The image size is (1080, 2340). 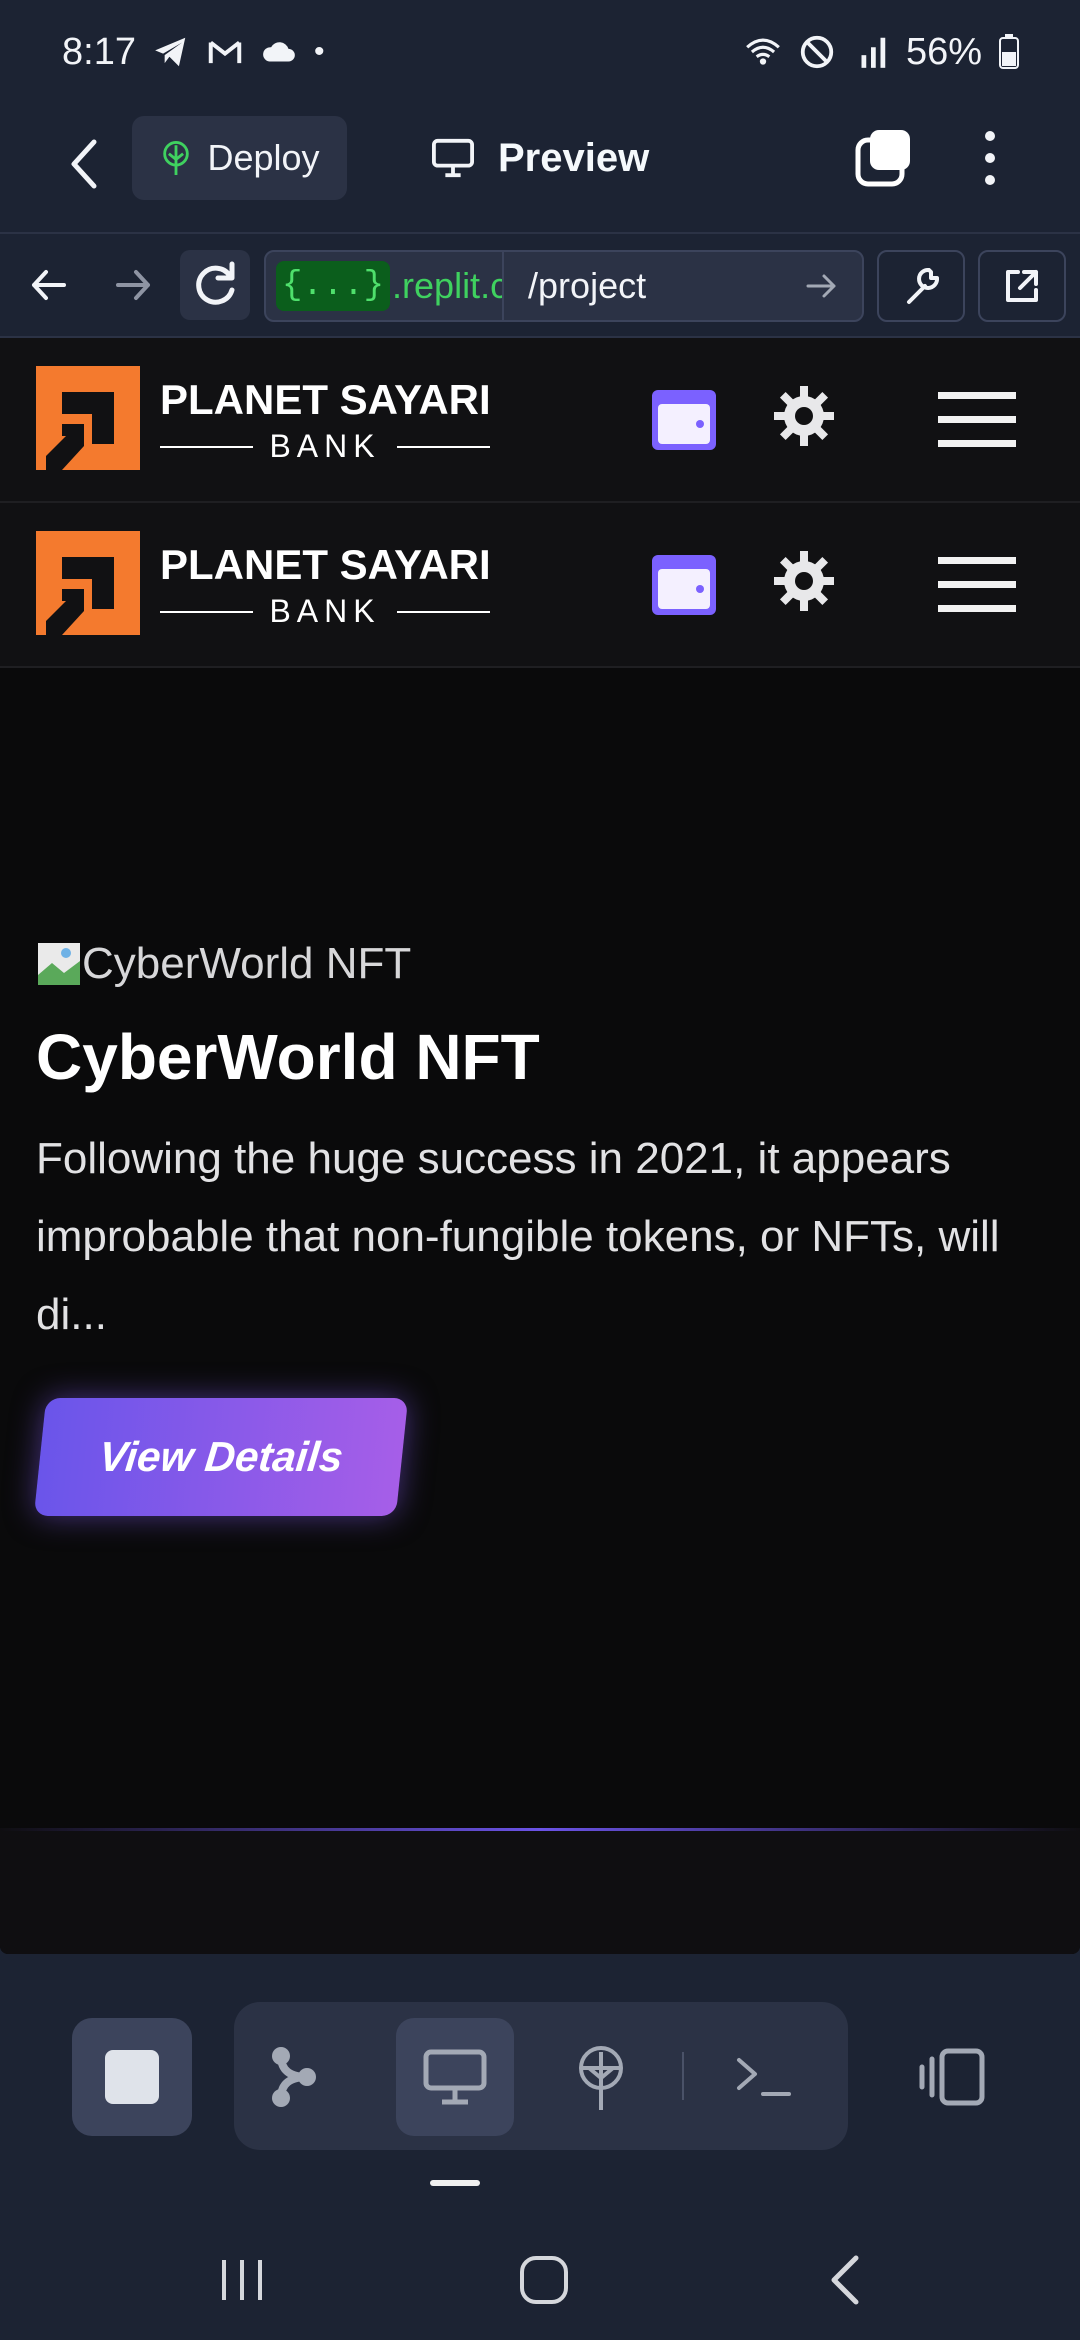 What do you see at coordinates (540, 420) in the screenshot?
I see `site-navbar: PLANET SAYARI BANK` at bounding box center [540, 420].